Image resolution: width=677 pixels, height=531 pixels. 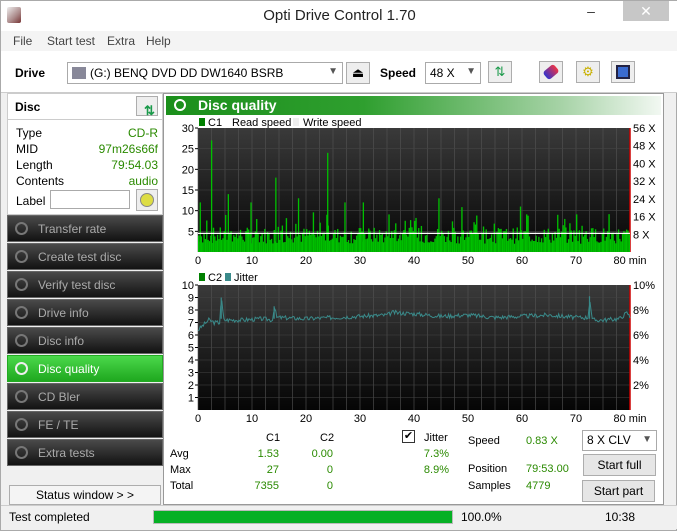 I want to click on menu-start-test: Start test, so click(x=71, y=41).